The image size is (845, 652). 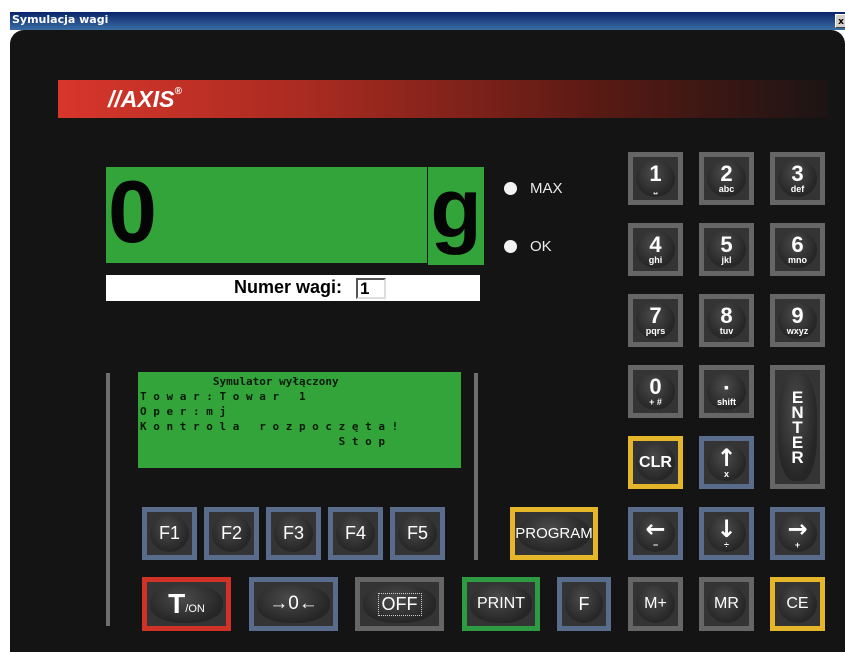 I want to click on key-2-sub: abc, so click(x=726, y=188).